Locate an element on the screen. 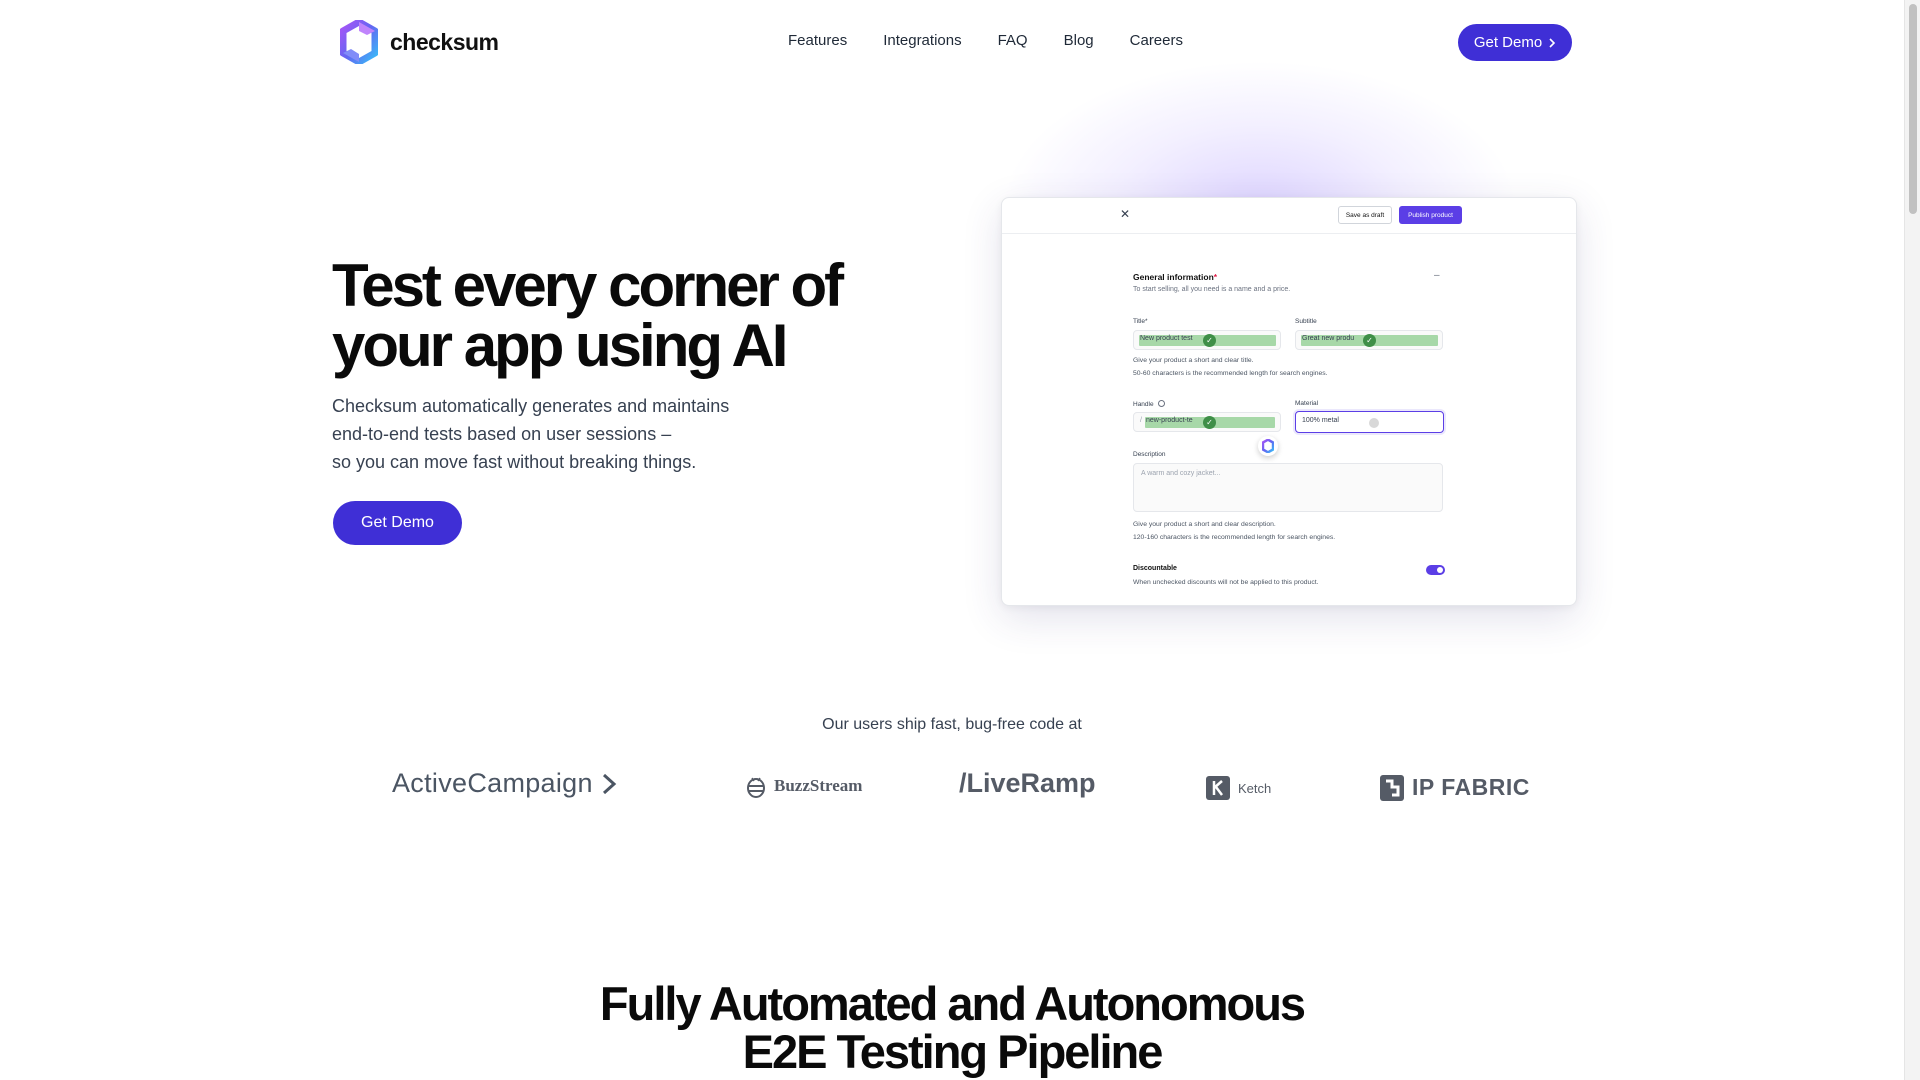 Image resolution: width=1920 pixels, height=1080 pixels. ipfabric-logo-icon is located at coordinates (1392, 787).